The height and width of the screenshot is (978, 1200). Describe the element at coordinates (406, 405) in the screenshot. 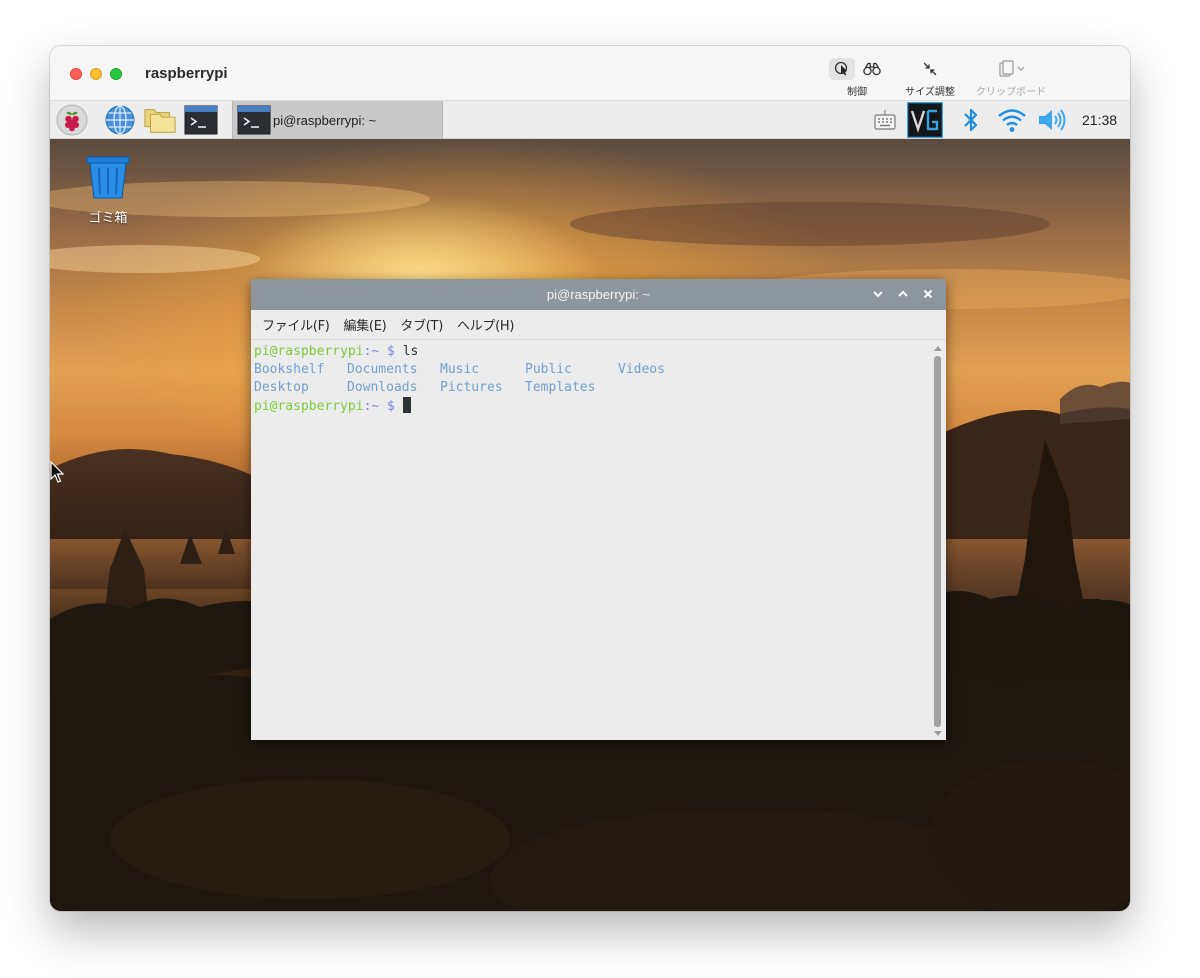

I see `text-cursor` at that location.